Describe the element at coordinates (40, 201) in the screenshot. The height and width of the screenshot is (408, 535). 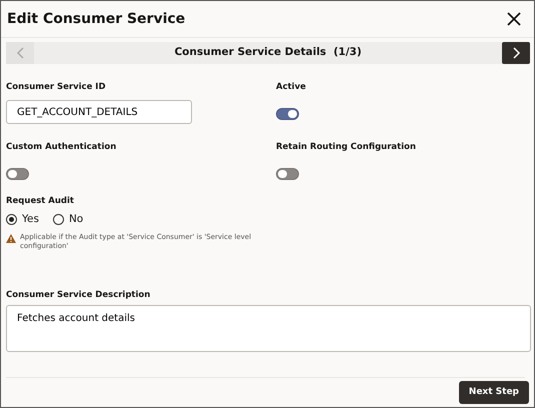
I see `field-label: Request Audit` at that location.